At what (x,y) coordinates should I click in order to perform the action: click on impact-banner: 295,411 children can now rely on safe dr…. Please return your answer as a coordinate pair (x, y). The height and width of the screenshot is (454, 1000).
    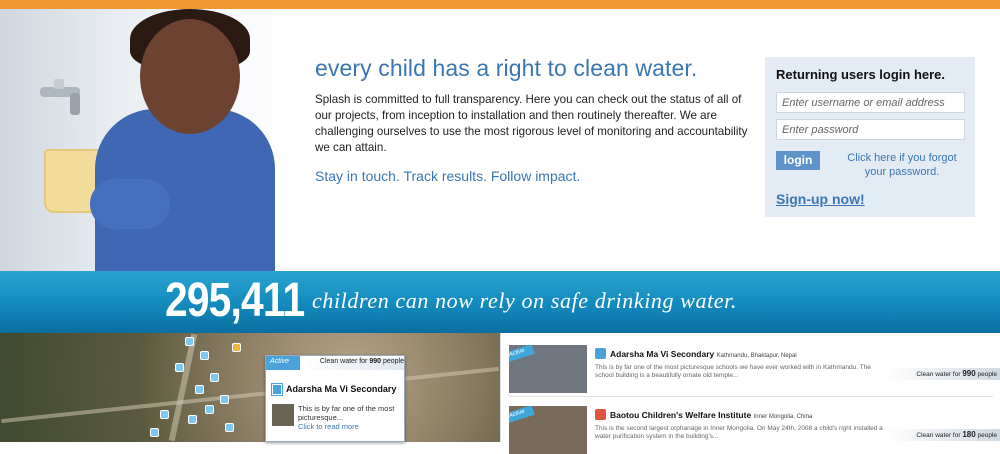
    Looking at the image, I should click on (500, 302).